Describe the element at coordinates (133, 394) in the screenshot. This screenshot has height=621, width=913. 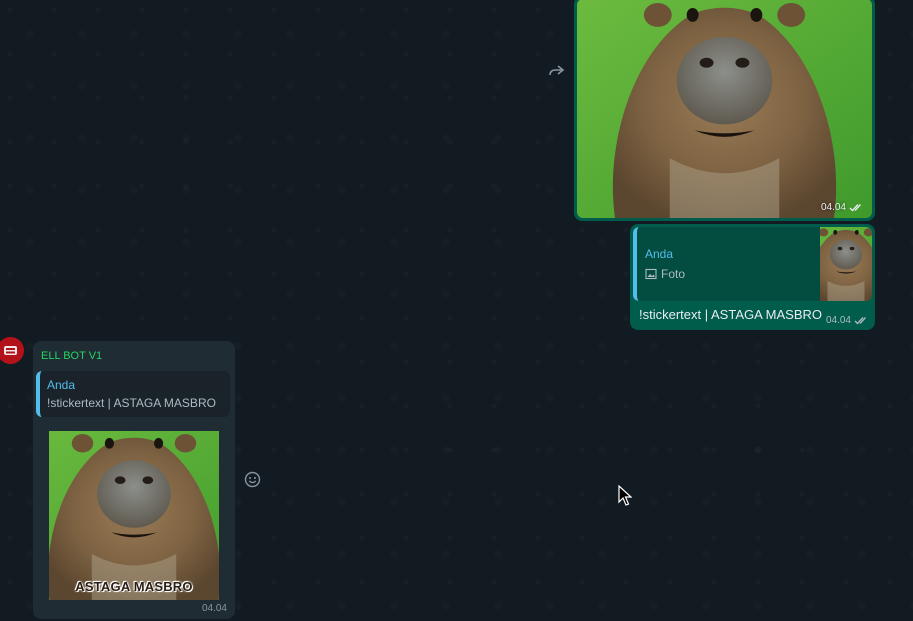
I see `quoted-message: Anda !stickertext | ASTAGA MASBRO` at that location.